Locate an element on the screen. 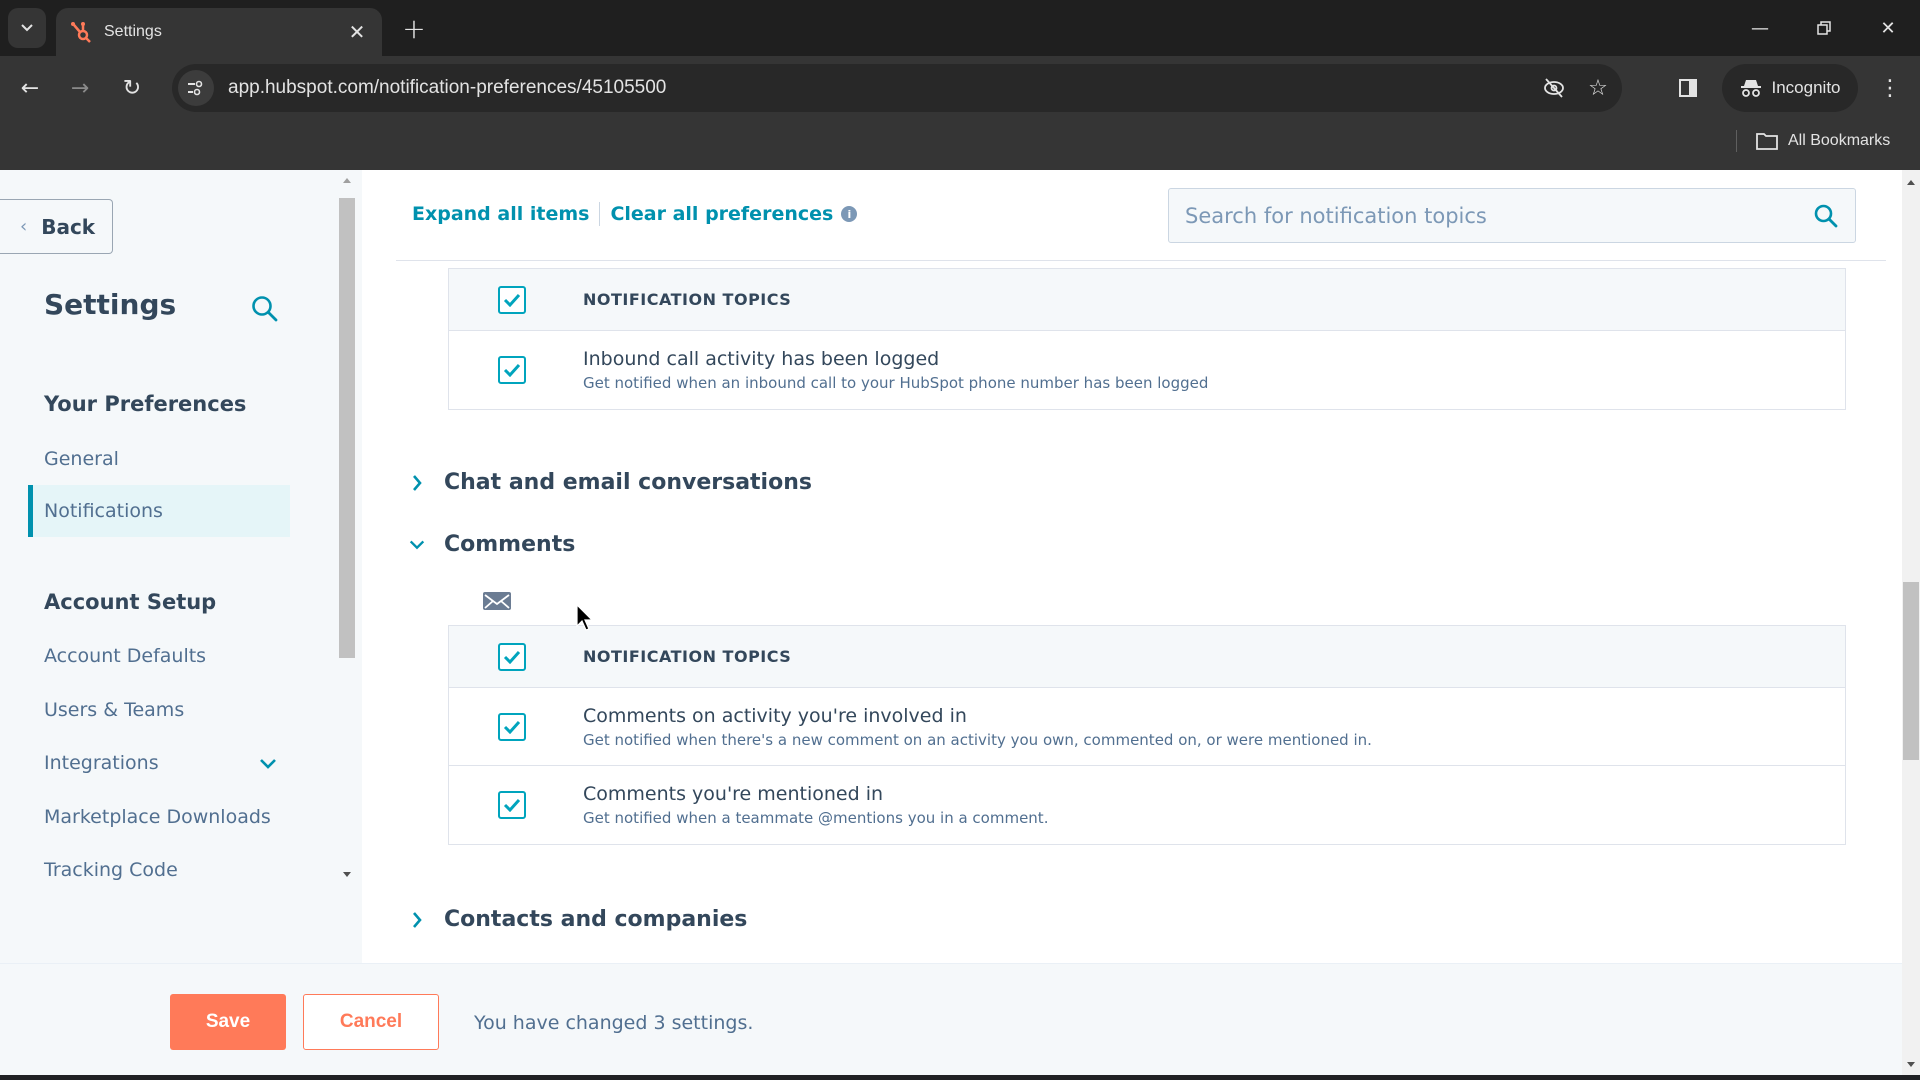 Image resolution: width=1920 pixels, height=1080 pixels. topic-name: Comments on activity you're involved in is located at coordinates (775, 715).